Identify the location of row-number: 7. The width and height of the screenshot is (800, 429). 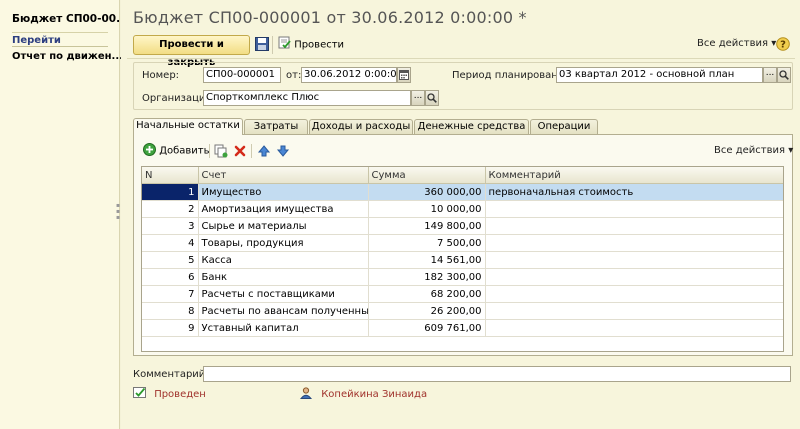
(170, 294).